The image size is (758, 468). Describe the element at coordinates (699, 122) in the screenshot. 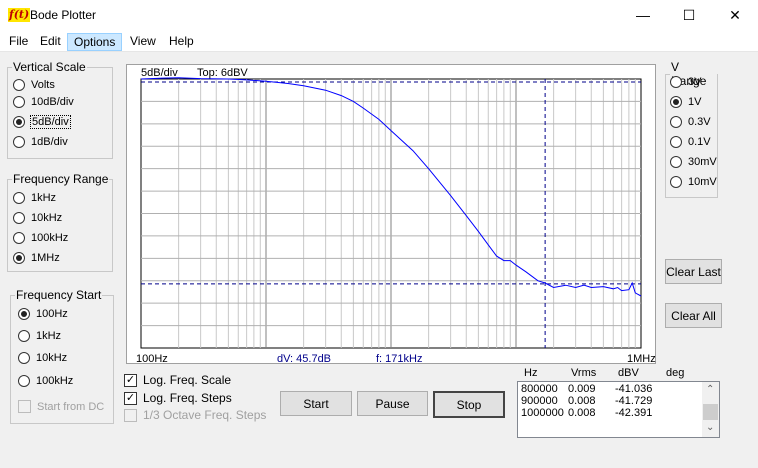

I see `radio-label: 0.3V` at that location.